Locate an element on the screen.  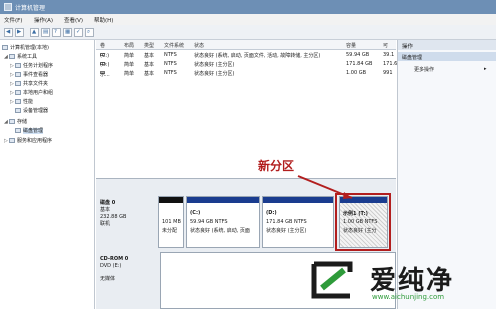
volume-row: 示... 简单 基本 NTFS 状态良好 (主分区) 1.00 GB 991 is located at coordinates (246, 73).